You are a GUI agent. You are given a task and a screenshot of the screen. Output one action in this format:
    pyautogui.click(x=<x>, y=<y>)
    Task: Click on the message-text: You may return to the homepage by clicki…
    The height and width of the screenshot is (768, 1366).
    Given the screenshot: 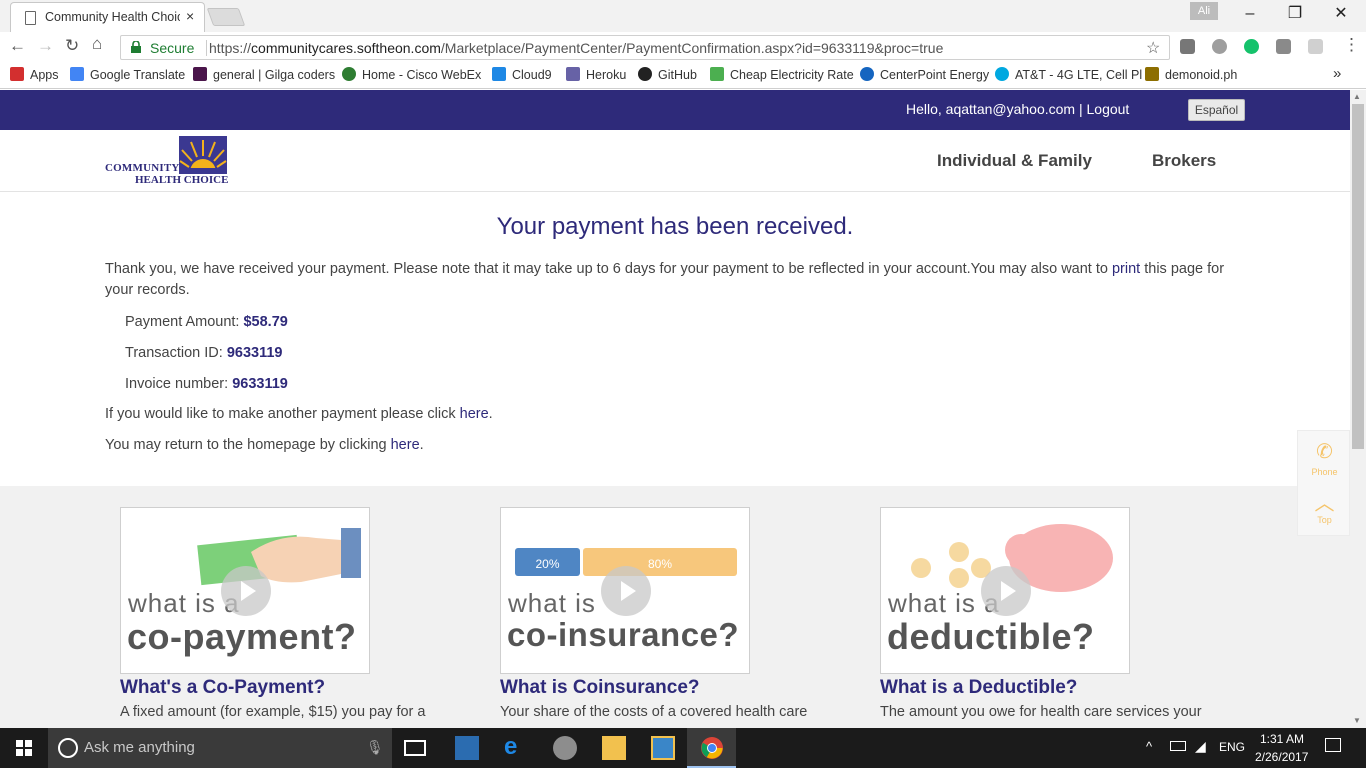 What is the action you would take?
    pyautogui.click(x=248, y=445)
    